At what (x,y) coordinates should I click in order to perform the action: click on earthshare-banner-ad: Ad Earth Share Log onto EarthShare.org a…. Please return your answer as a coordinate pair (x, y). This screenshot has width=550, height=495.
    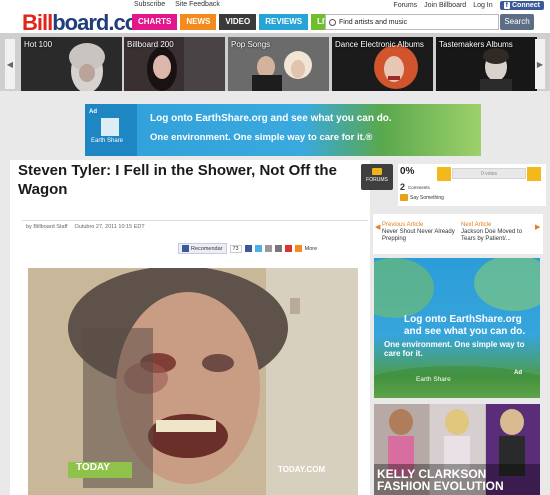
    Looking at the image, I should click on (283, 130).